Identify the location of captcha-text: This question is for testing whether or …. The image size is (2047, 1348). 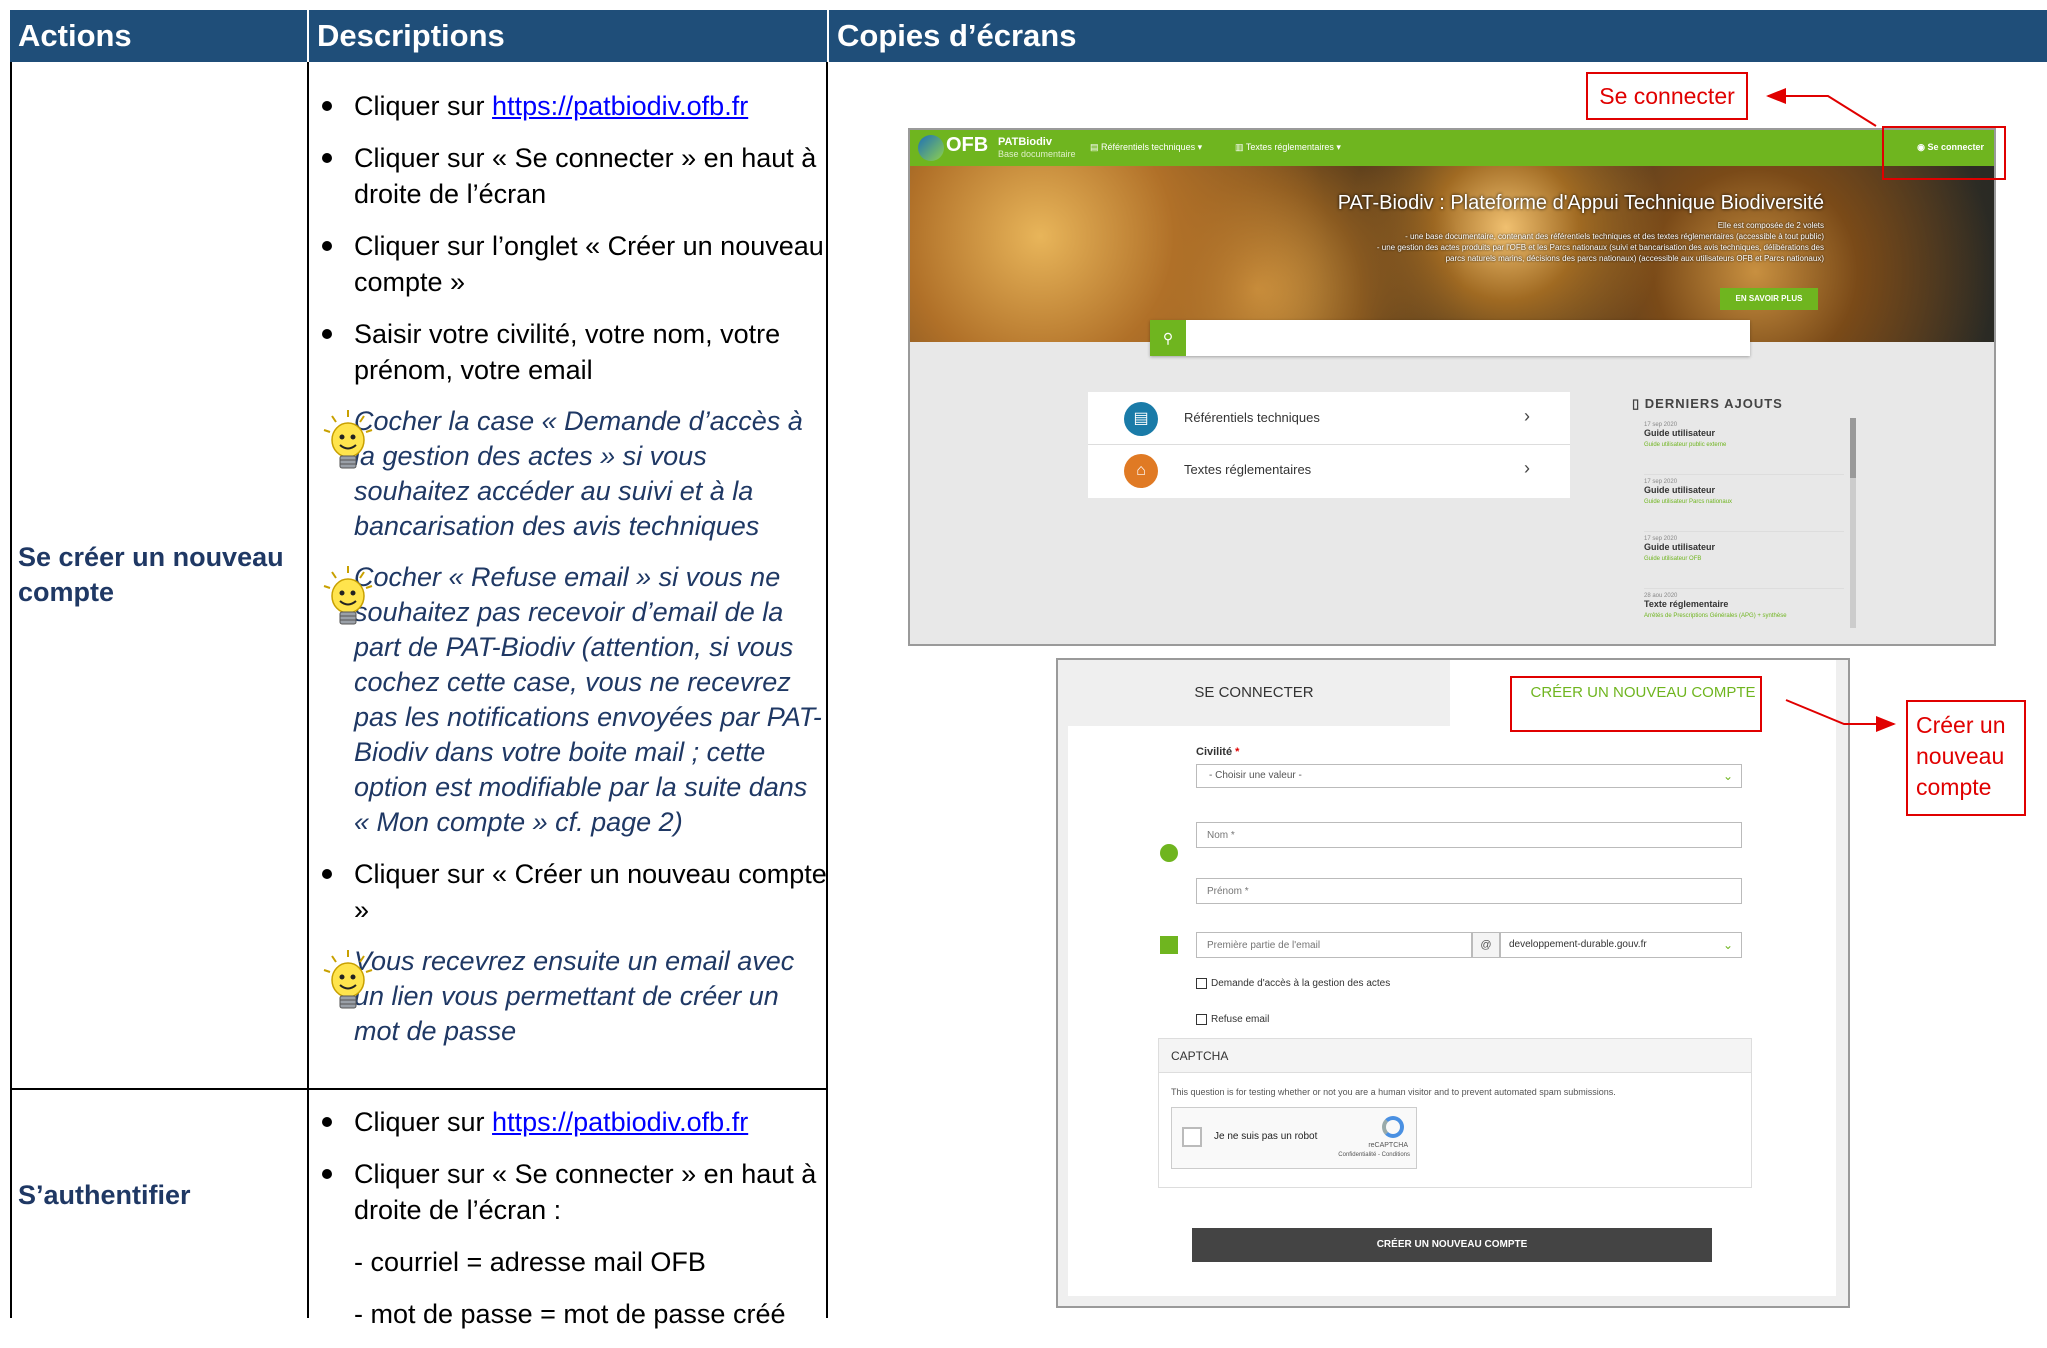
(1393, 1092).